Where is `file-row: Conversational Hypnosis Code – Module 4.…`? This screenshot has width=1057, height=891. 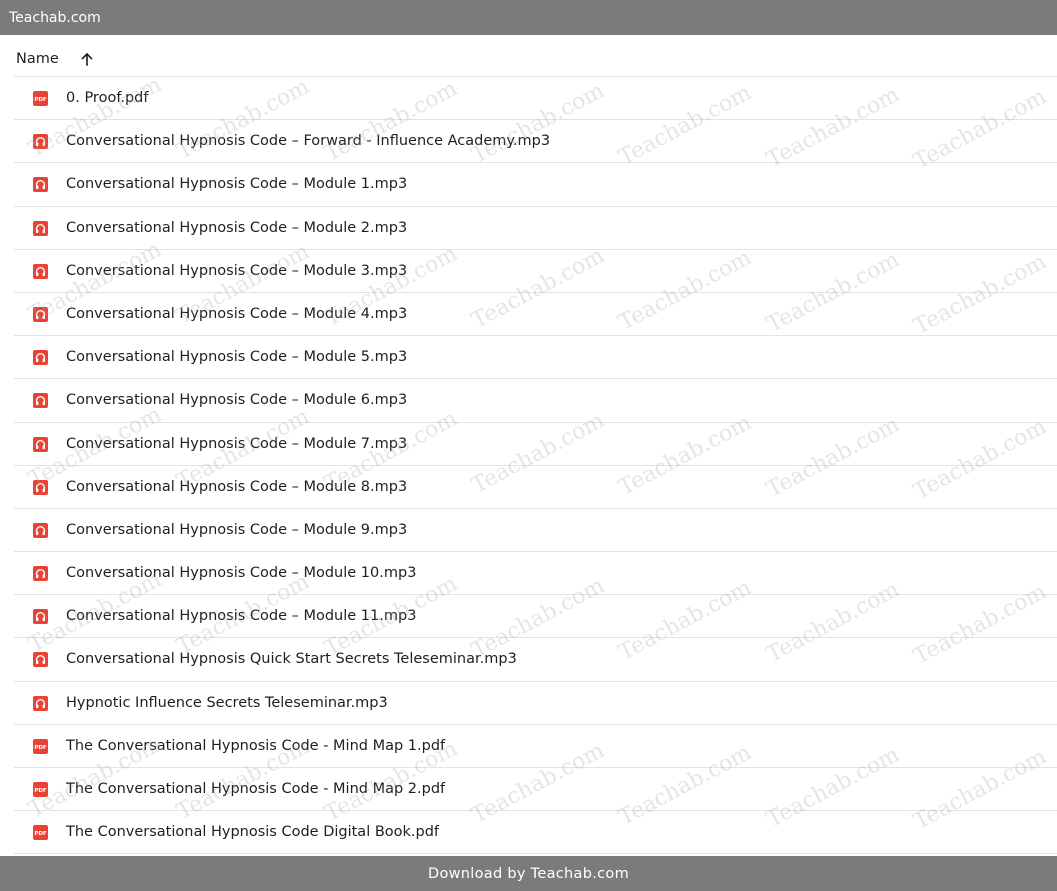 file-row: Conversational Hypnosis Code – Module 4.… is located at coordinates (535, 315).